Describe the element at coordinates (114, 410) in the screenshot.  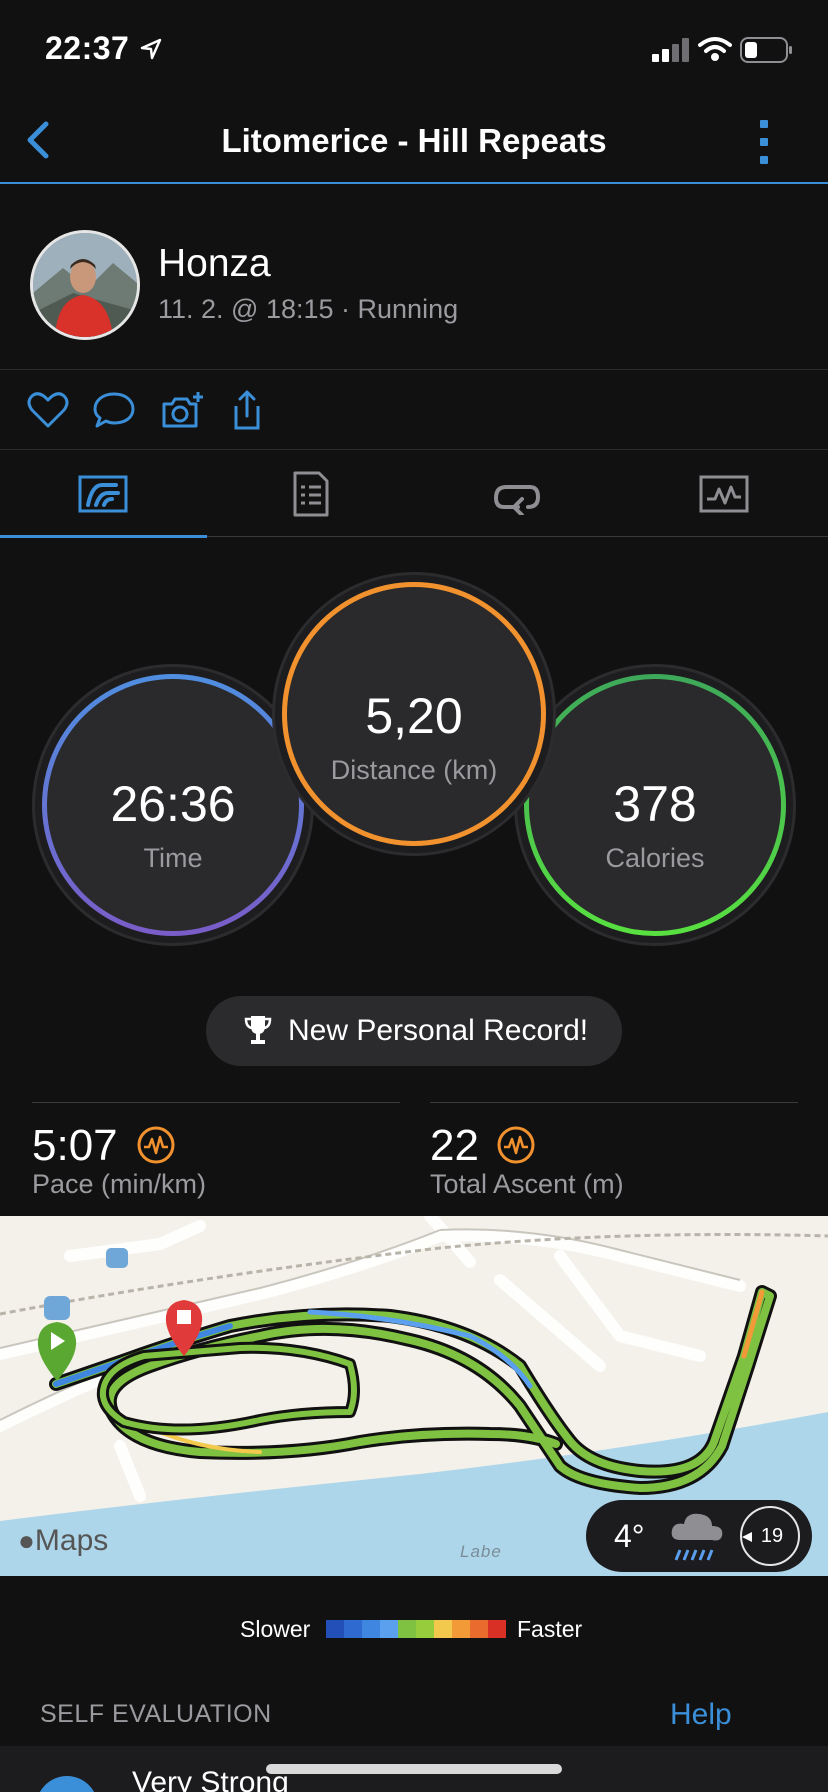
I see `comment-bubble-icon` at that location.